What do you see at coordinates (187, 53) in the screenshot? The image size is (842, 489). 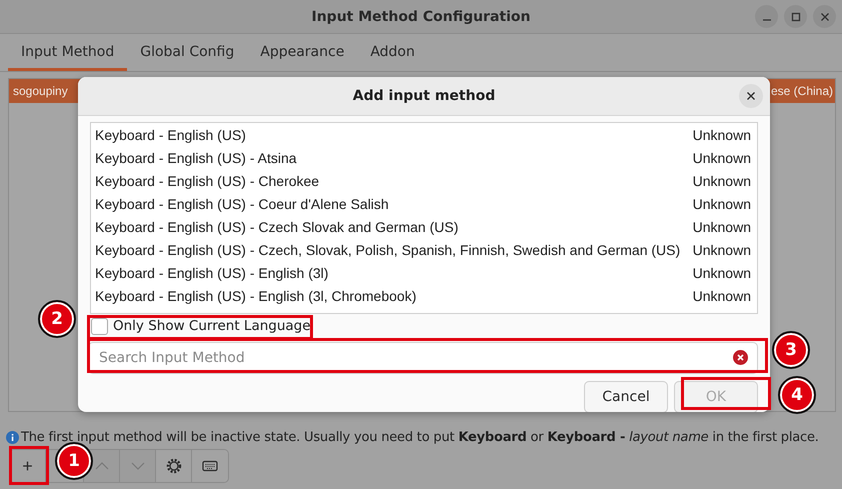 I see `tab: Global Config` at bounding box center [187, 53].